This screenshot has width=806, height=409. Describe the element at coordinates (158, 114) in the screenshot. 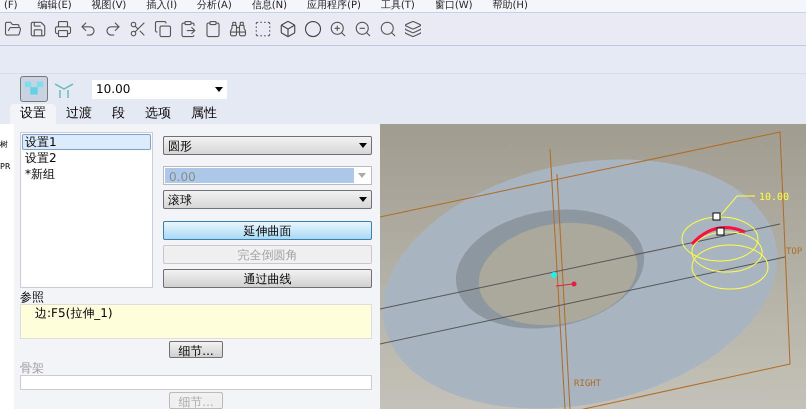

I see `tab: 选项` at that location.